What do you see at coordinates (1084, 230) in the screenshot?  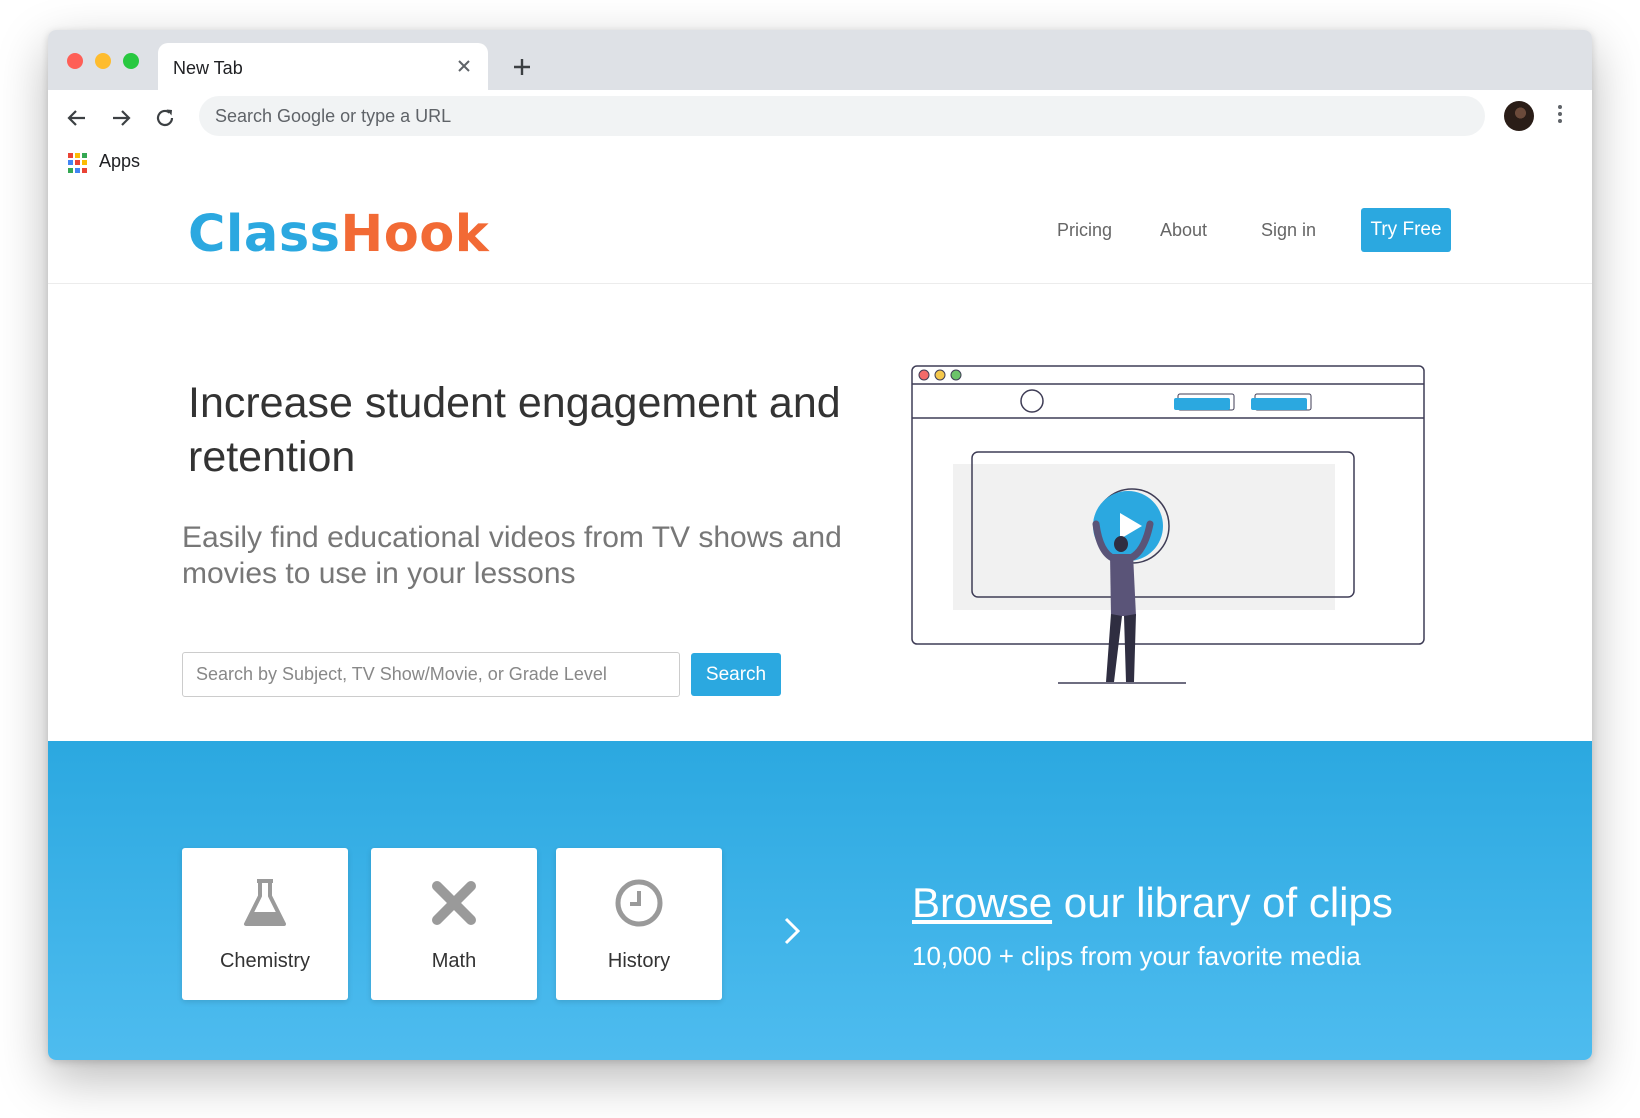 I see `nav-pricing: Pricing` at bounding box center [1084, 230].